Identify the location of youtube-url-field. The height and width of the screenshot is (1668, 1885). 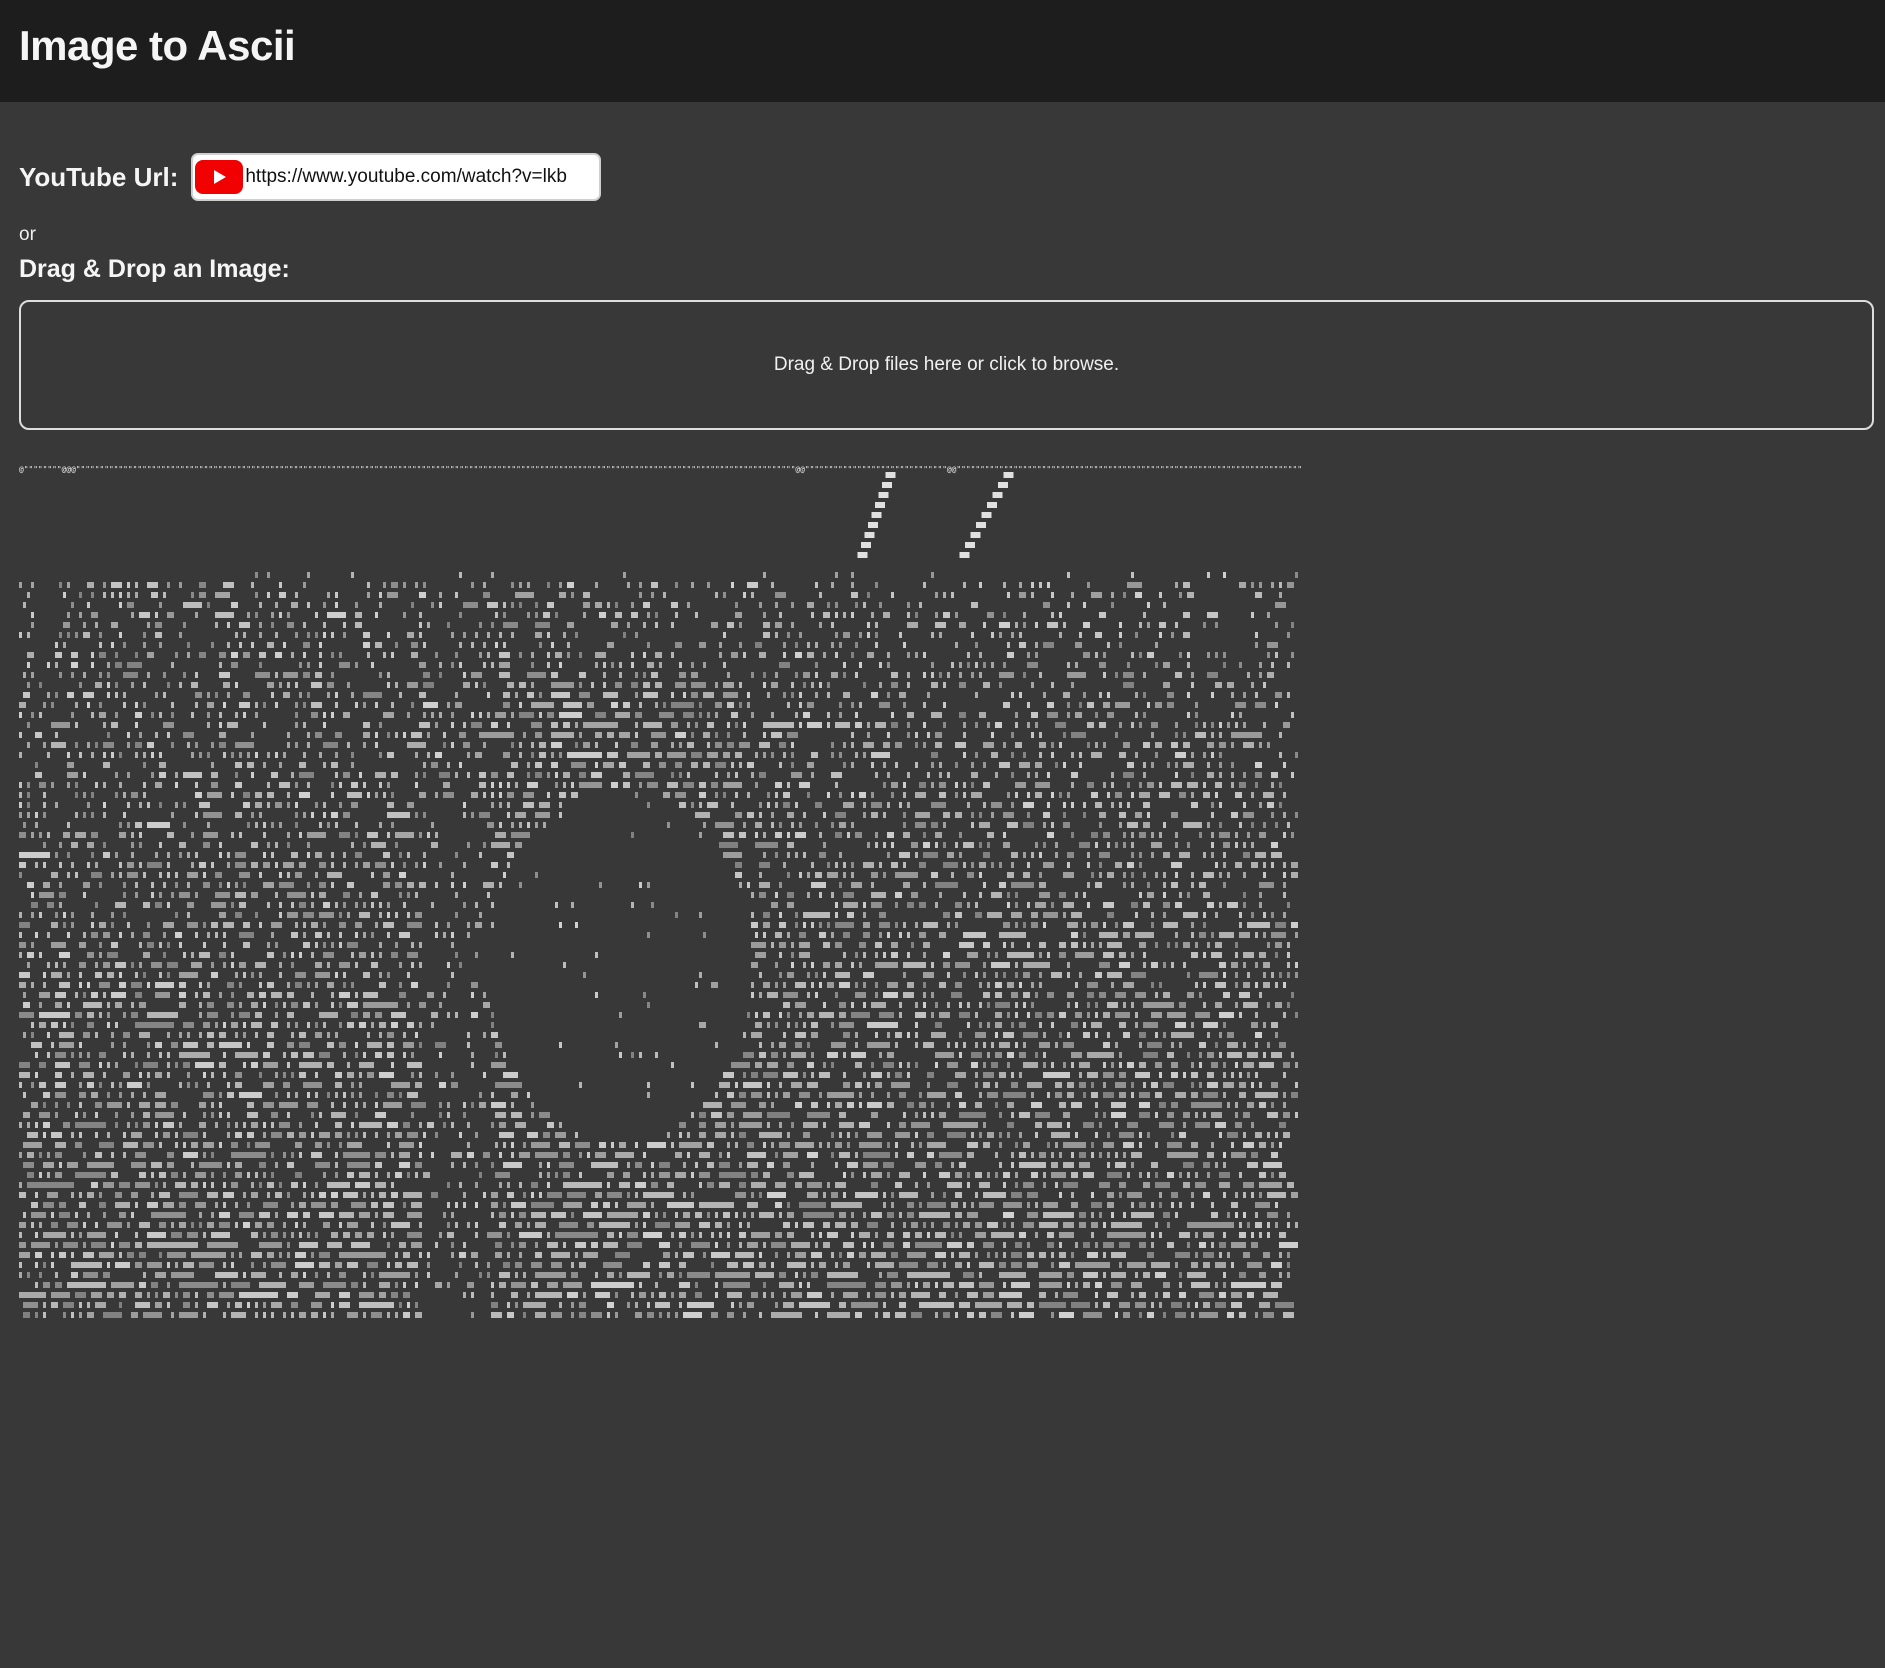
(396, 177).